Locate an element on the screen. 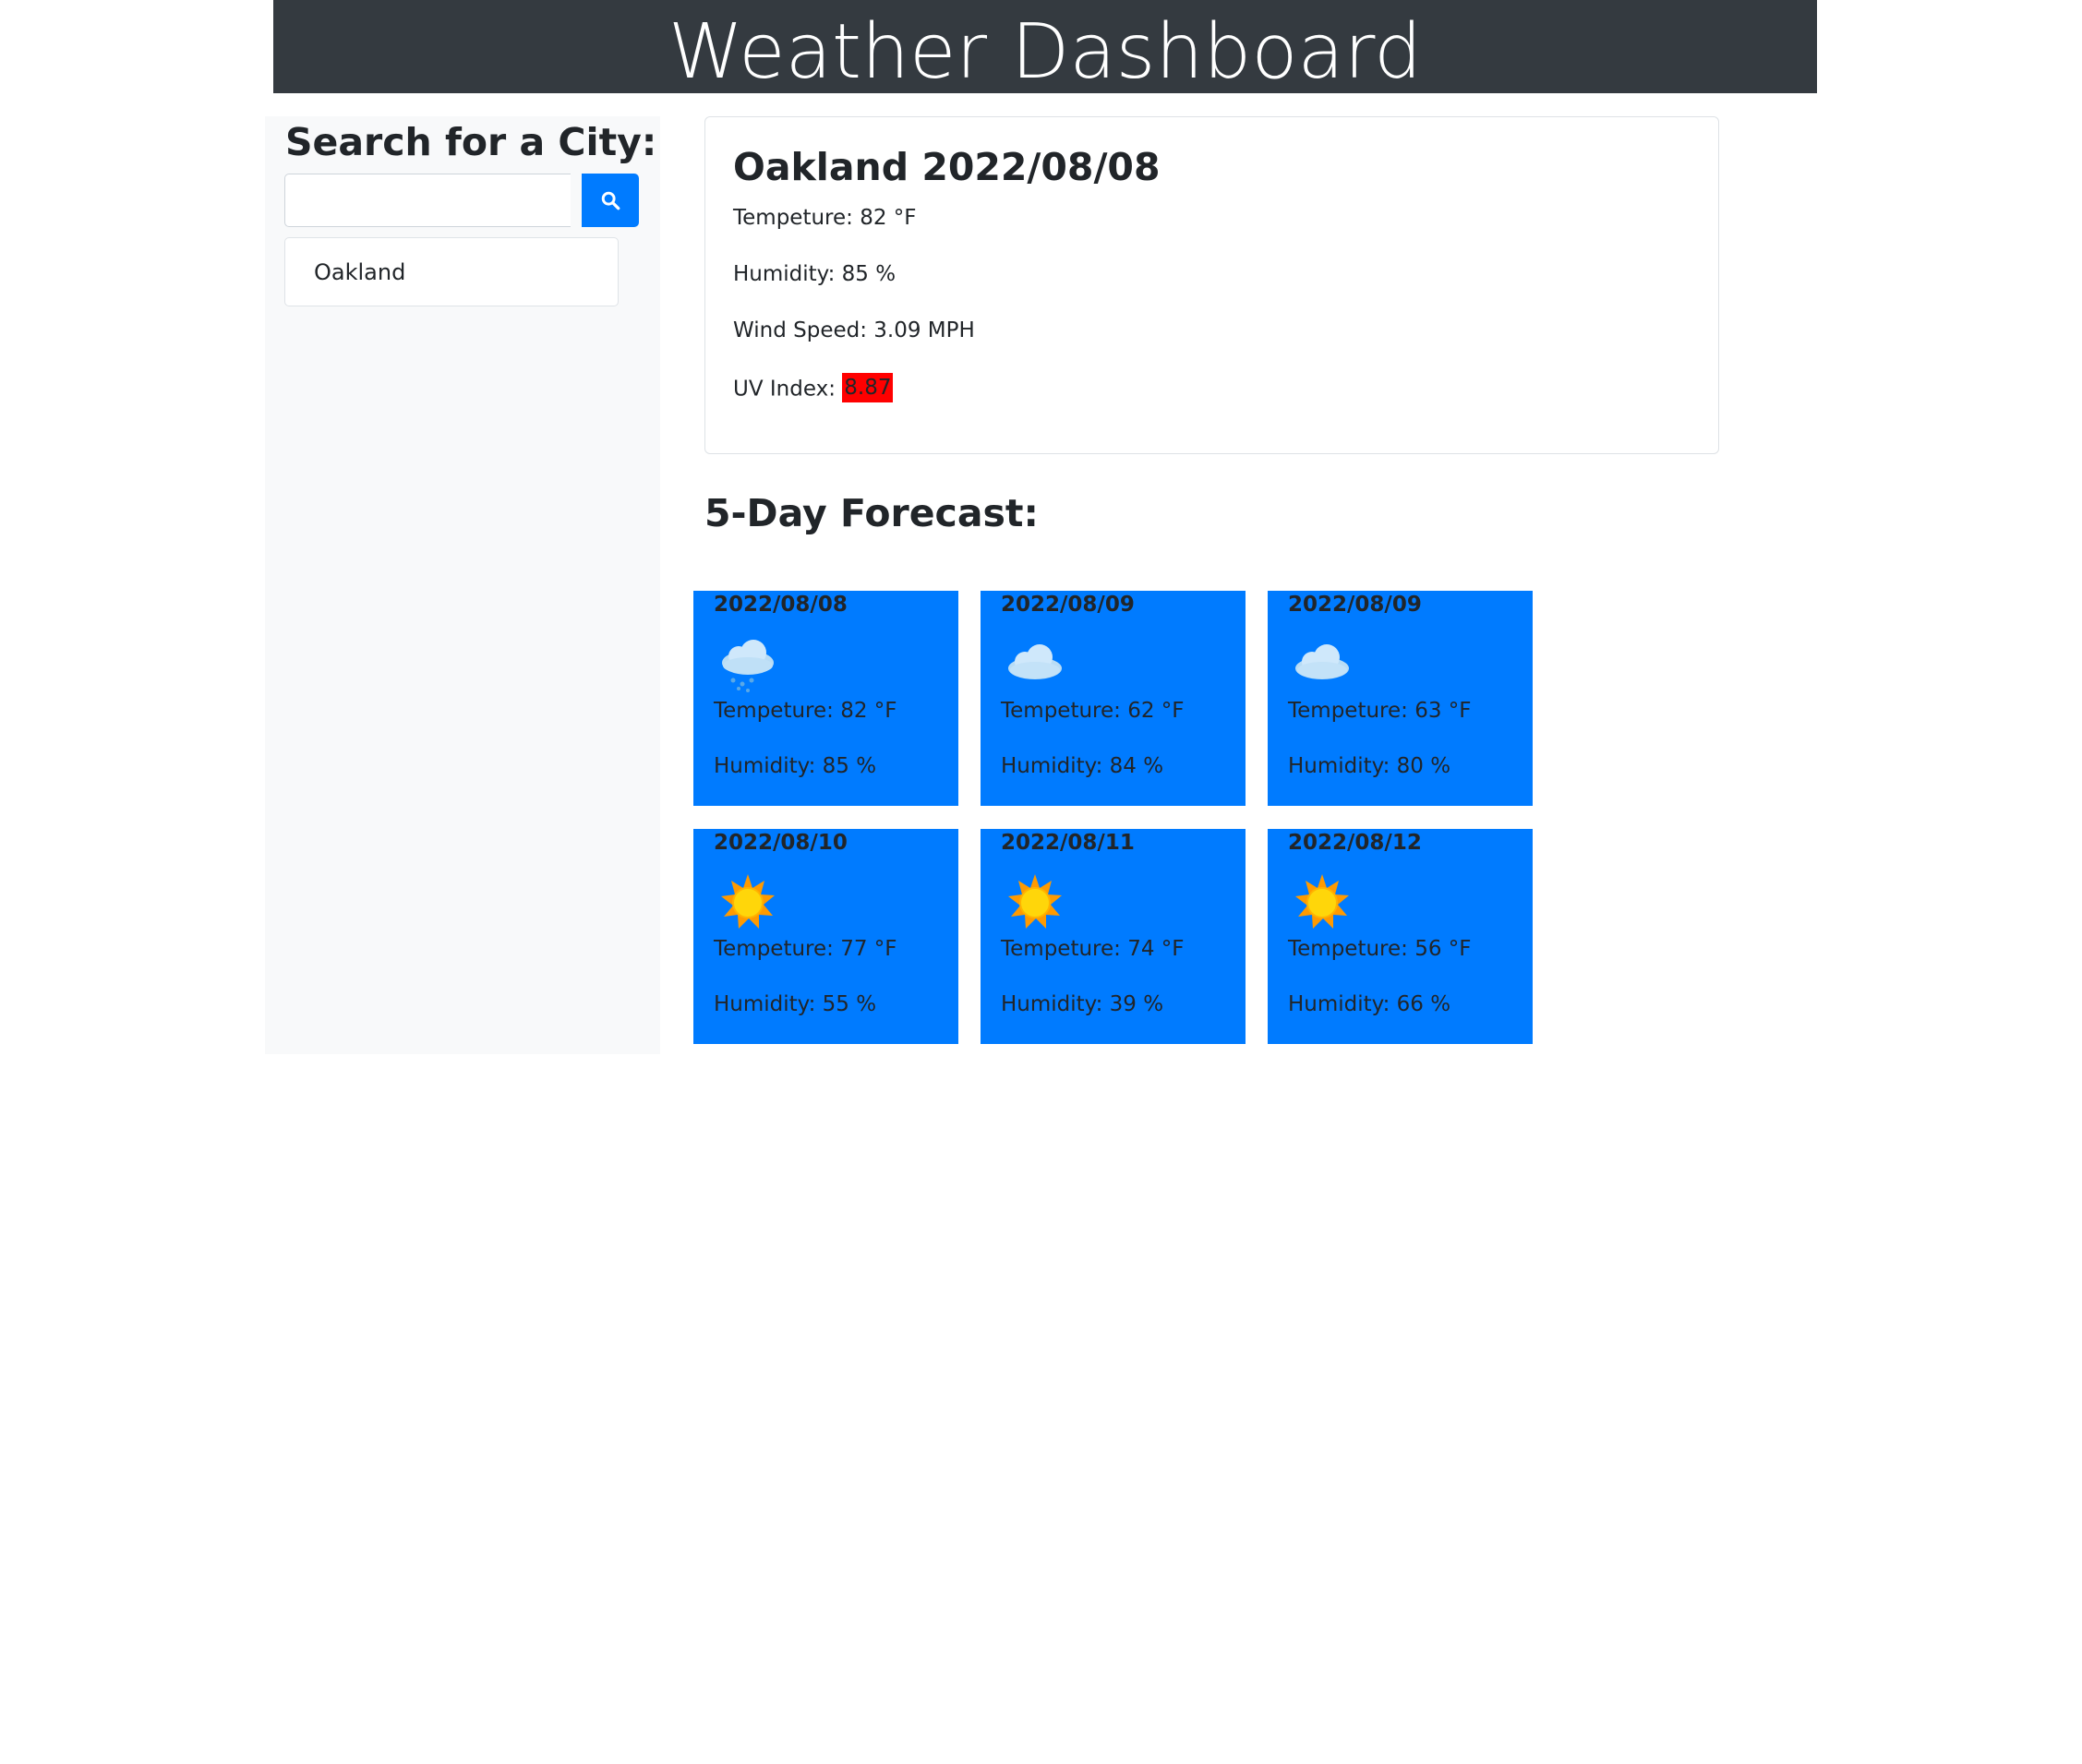  forecast-date: 2022/08/11 is located at coordinates (1068, 843).